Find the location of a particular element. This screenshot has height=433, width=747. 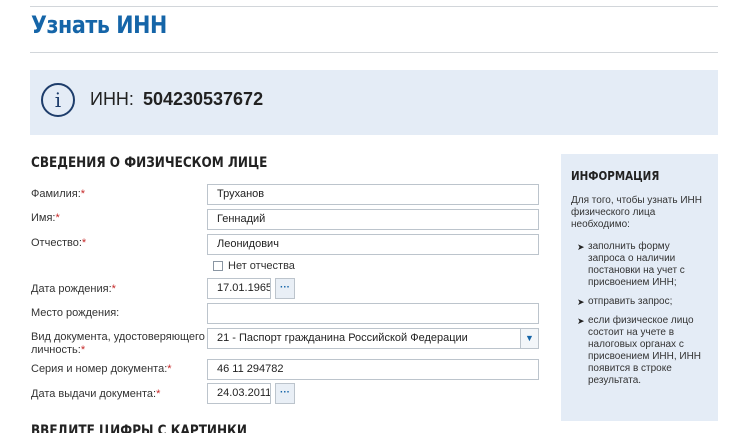

captcha-section-title: ВВЕДИТЕ ЦИФРЫ С КАРТИНКИ is located at coordinates (139, 428).